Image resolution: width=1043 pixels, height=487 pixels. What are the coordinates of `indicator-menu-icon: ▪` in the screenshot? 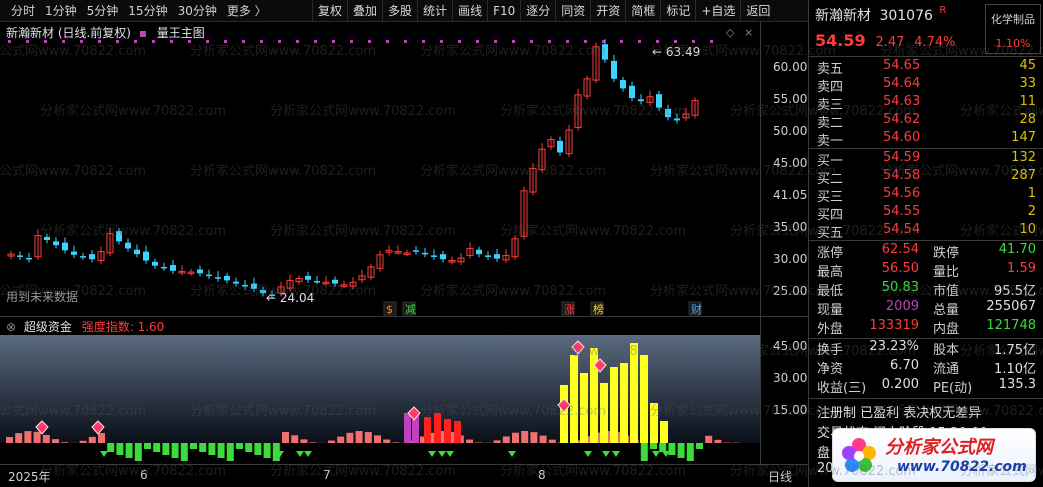 It's located at (143, 33).